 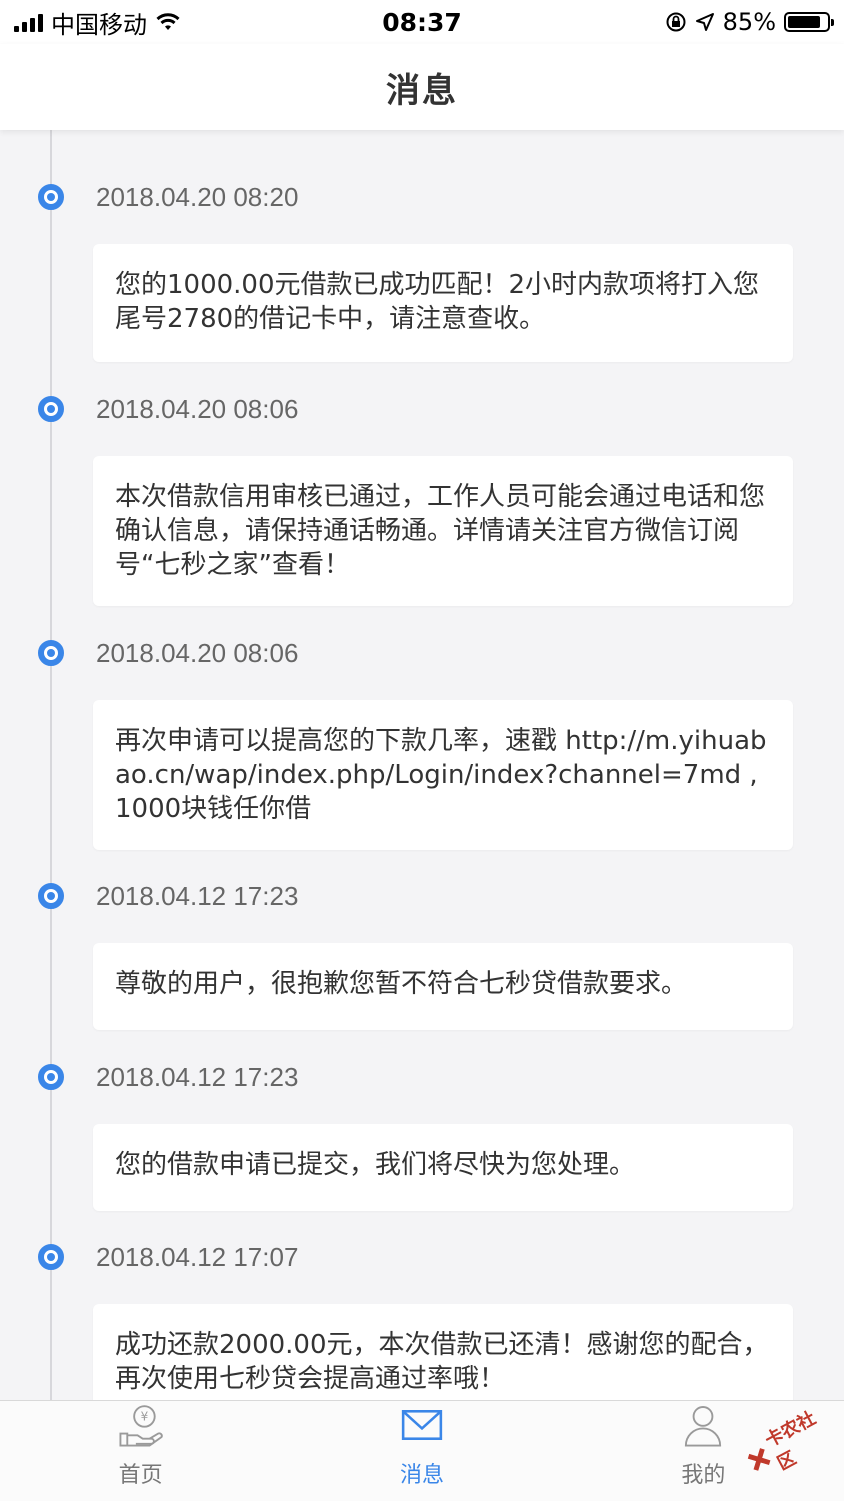 I want to click on message-timestamp: 2018.04.20 08:20, so click(x=197, y=197).